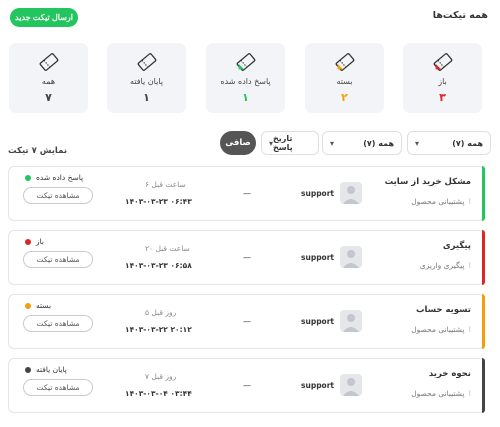 The height and width of the screenshot is (427, 500). I want to click on ticket-time-ago: ۲۰ ساعت قبل, so click(167, 248).